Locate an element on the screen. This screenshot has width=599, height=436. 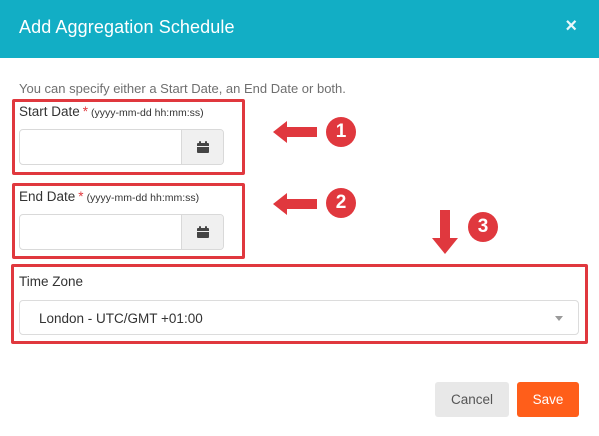
end-date-calendar-button is located at coordinates (202, 232).